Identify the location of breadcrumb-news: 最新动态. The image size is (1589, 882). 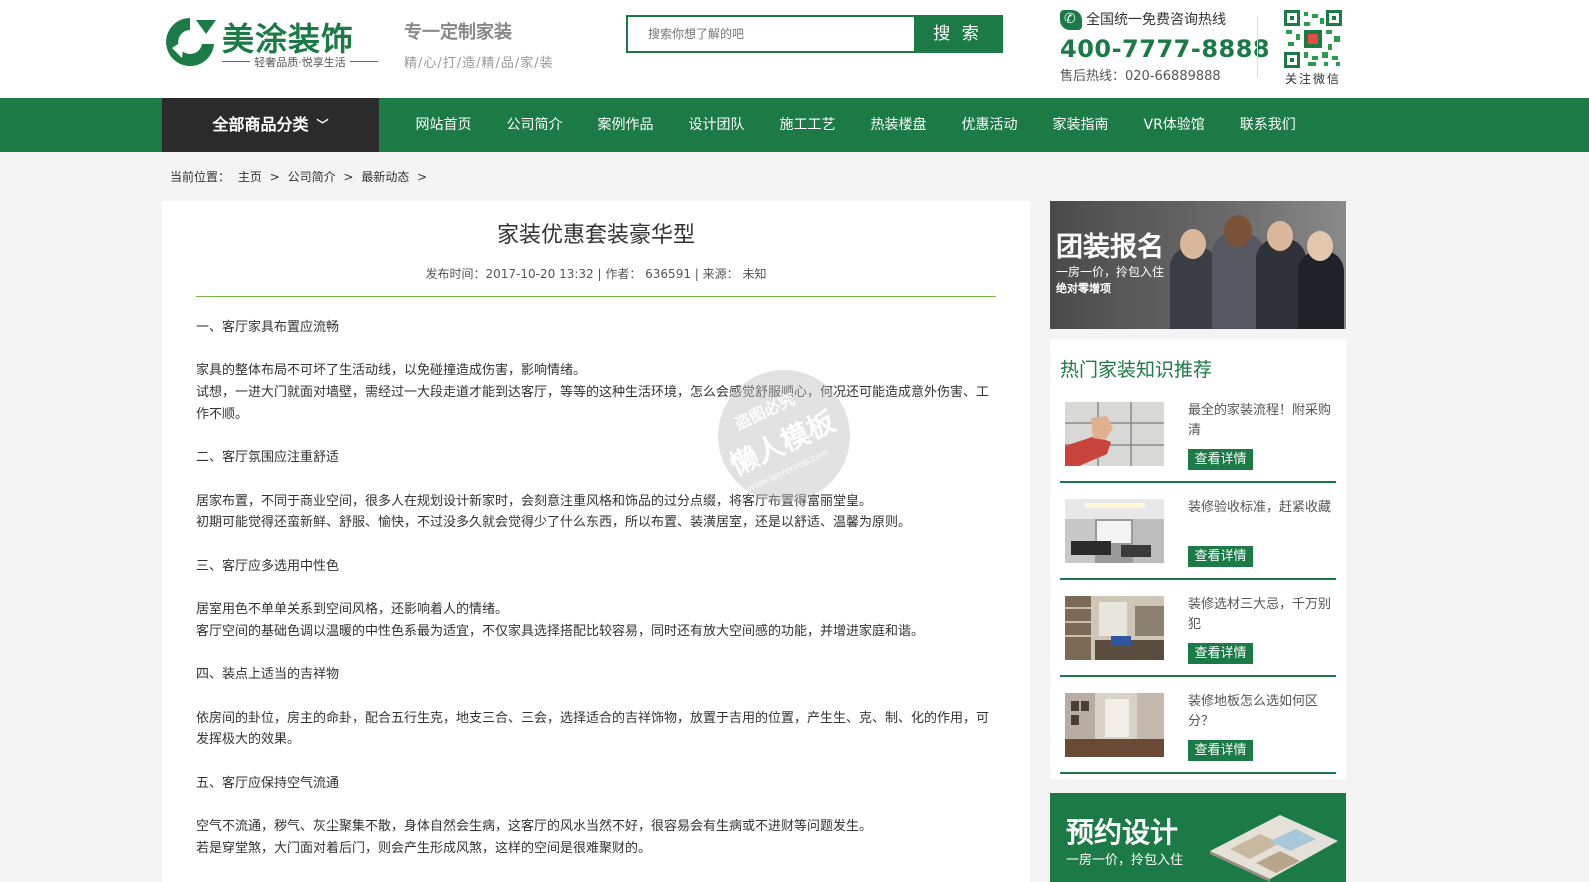
(385, 177).